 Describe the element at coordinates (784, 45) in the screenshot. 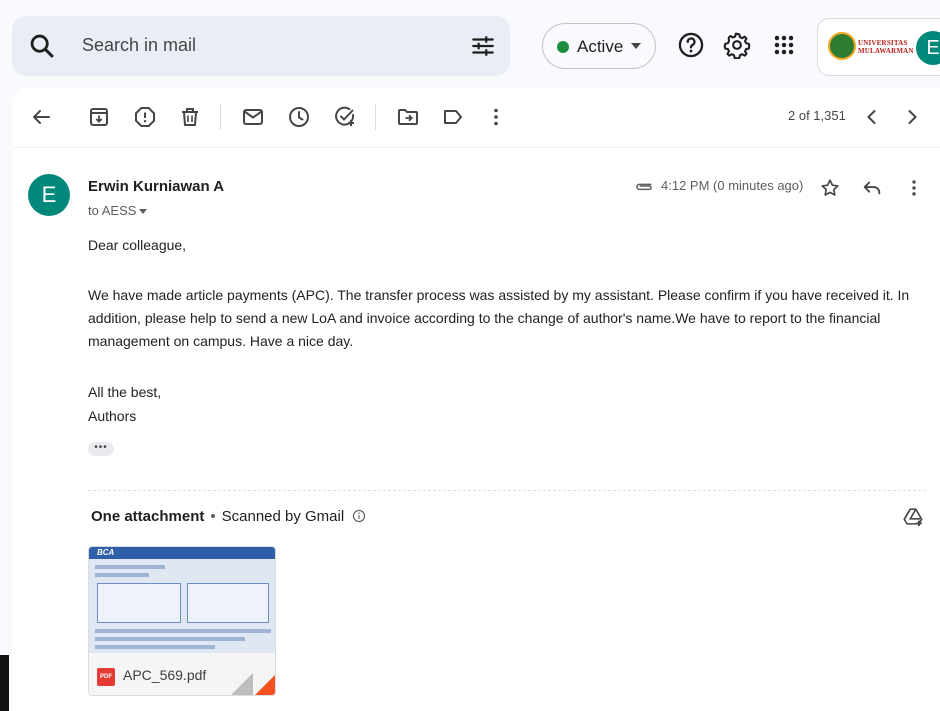

I see `apps-icon` at that location.